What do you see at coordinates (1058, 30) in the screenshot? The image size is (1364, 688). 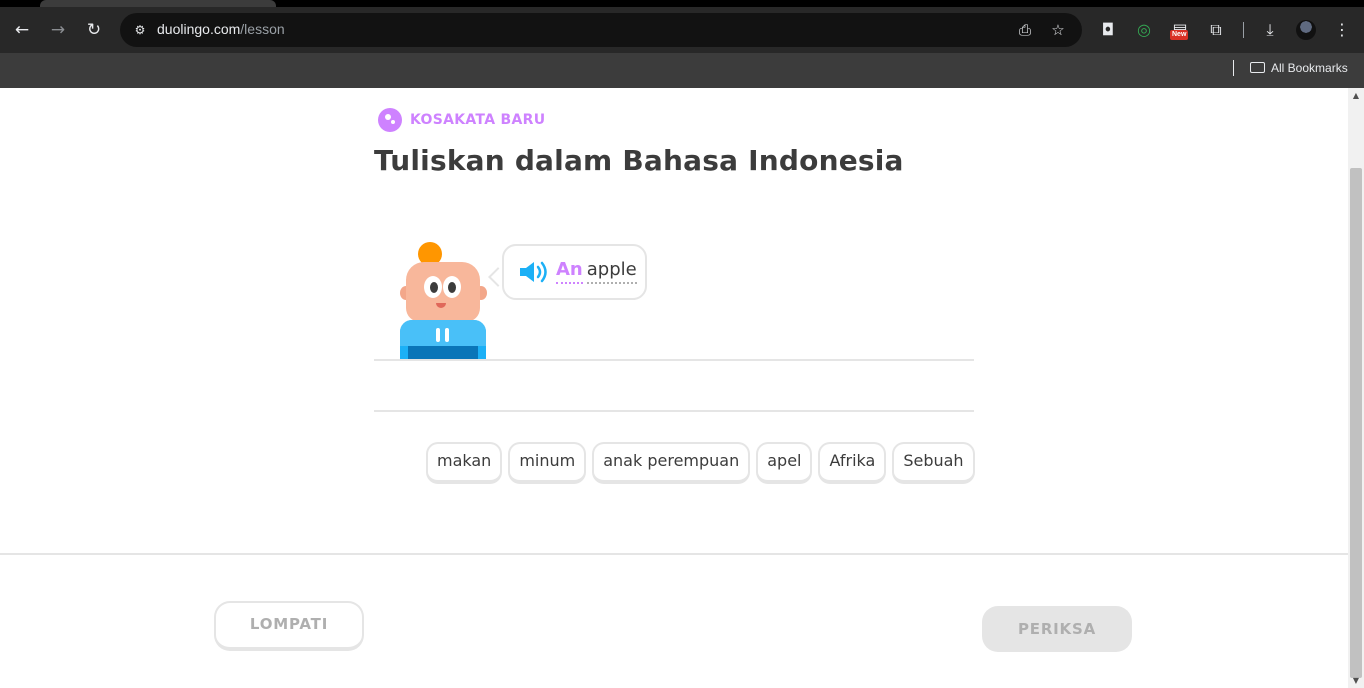 I see `bookmark-star-icon: ☆` at bounding box center [1058, 30].